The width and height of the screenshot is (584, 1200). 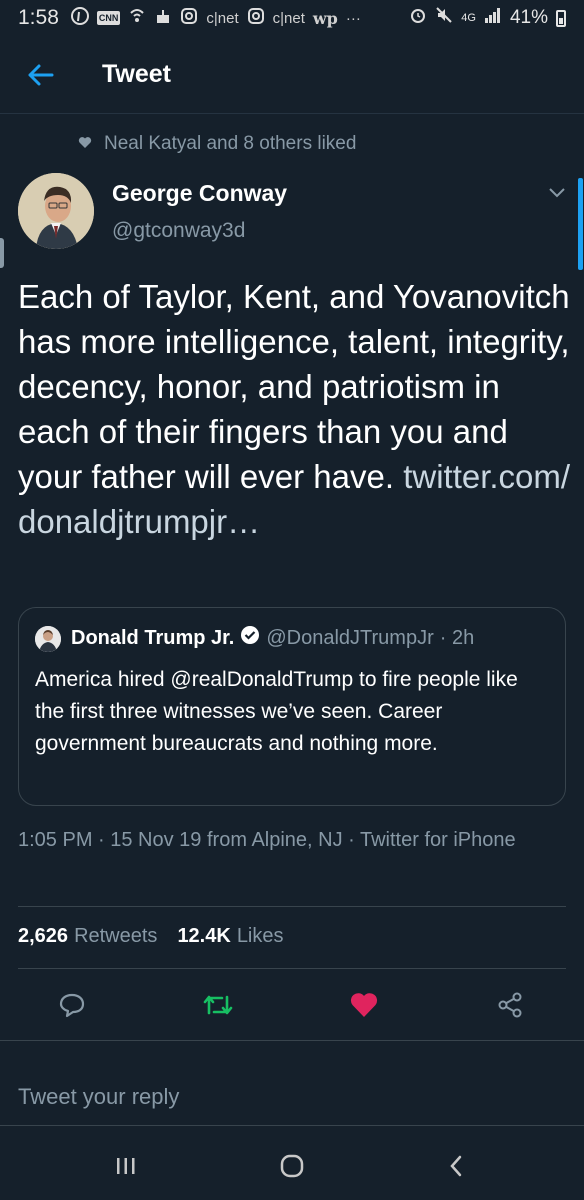 What do you see at coordinates (353, 18) in the screenshot?
I see `more-notifications-icon: ···` at bounding box center [353, 18].